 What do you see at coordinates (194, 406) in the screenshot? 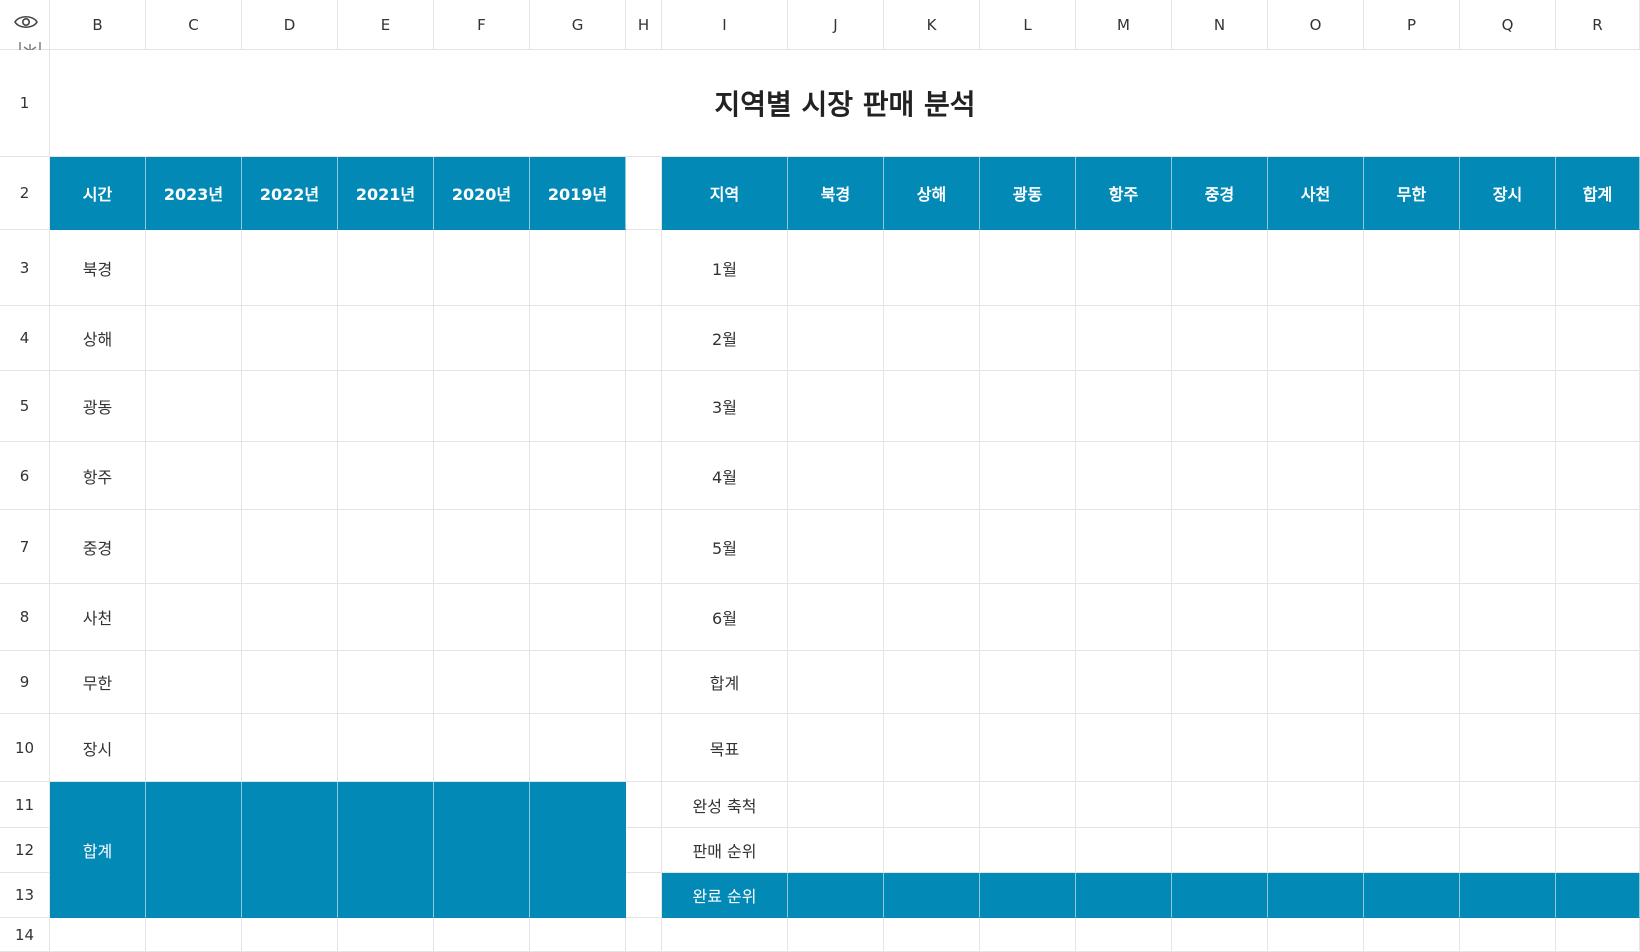
I see `cell-c5` at bounding box center [194, 406].